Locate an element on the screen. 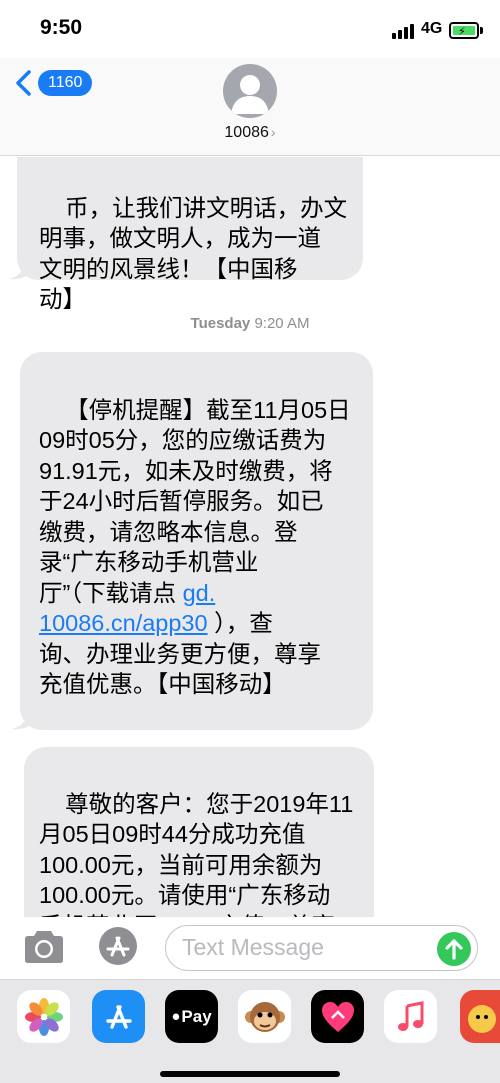 Image resolution: width=500 pixels, height=1083 pixels. compose-bar is located at coordinates (250, 948).